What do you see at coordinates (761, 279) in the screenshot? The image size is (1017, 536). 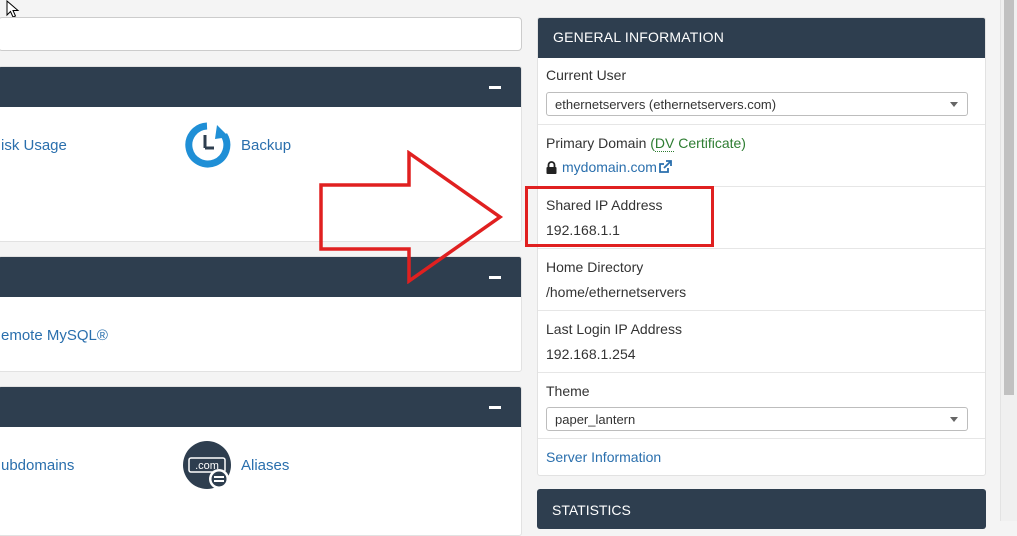 I see `home-directory-row: Home Directory /home/ethernetservers` at bounding box center [761, 279].